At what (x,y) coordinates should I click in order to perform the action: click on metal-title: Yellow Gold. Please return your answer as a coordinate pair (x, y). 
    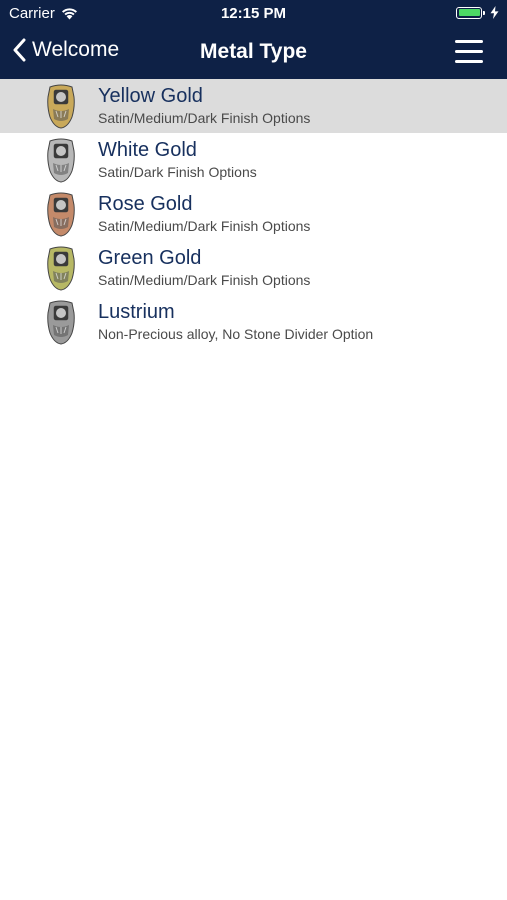
    Looking at the image, I should click on (150, 96).